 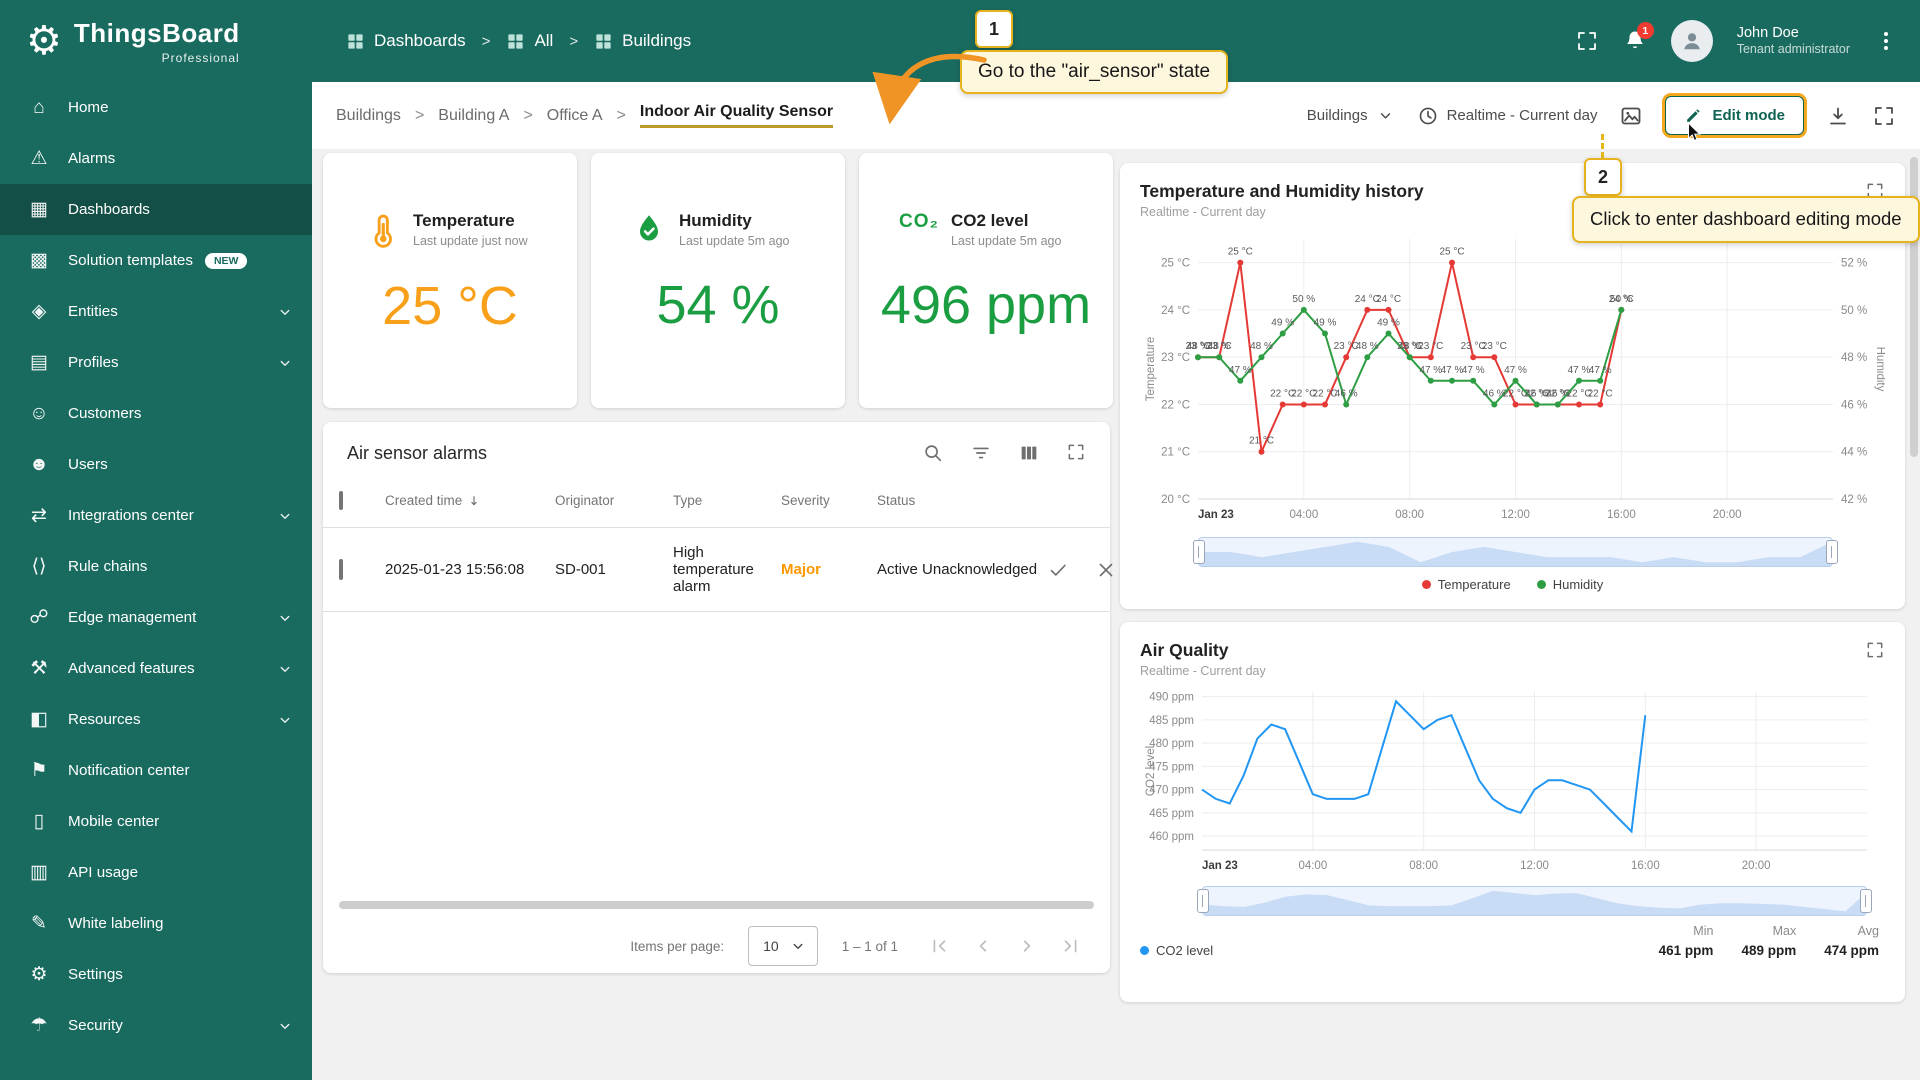 I want to click on sidebar-item-mobile-center: ▯ Mobile center, so click(x=156, y=821).